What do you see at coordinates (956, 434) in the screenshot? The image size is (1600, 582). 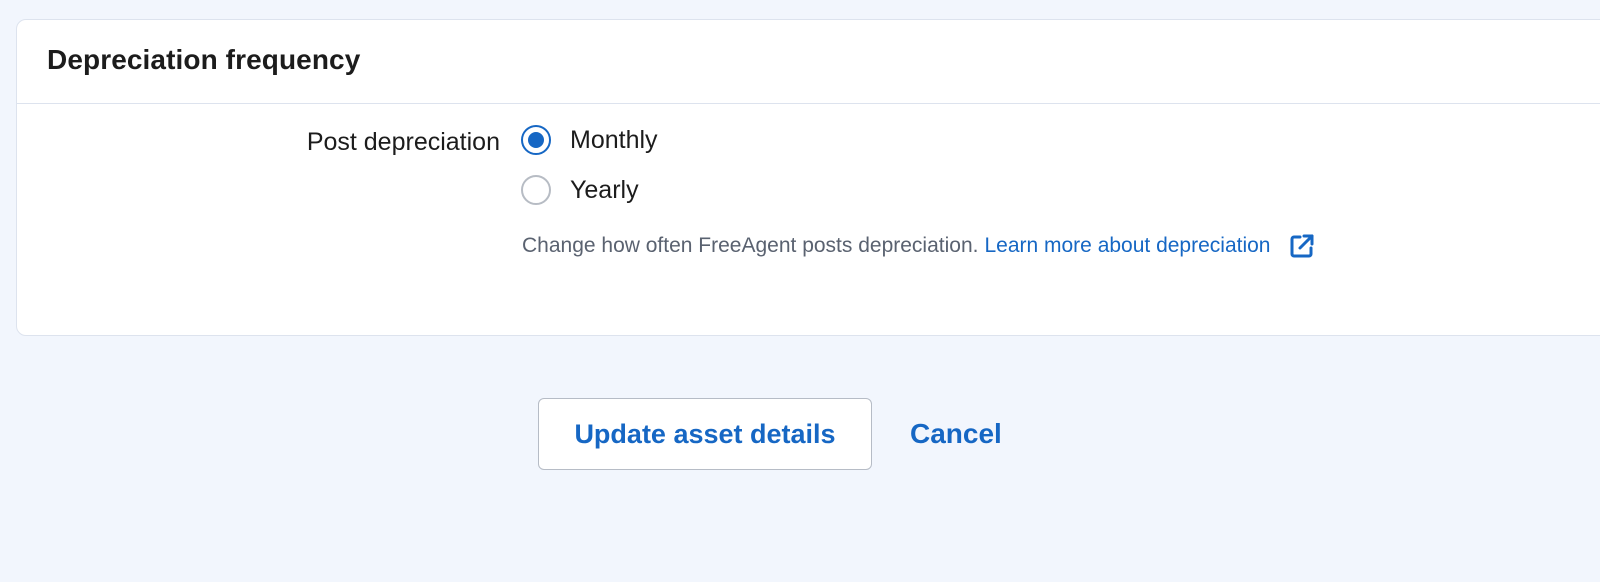 I see `cancel-link: Cancel` at bounding box center [956, 434].